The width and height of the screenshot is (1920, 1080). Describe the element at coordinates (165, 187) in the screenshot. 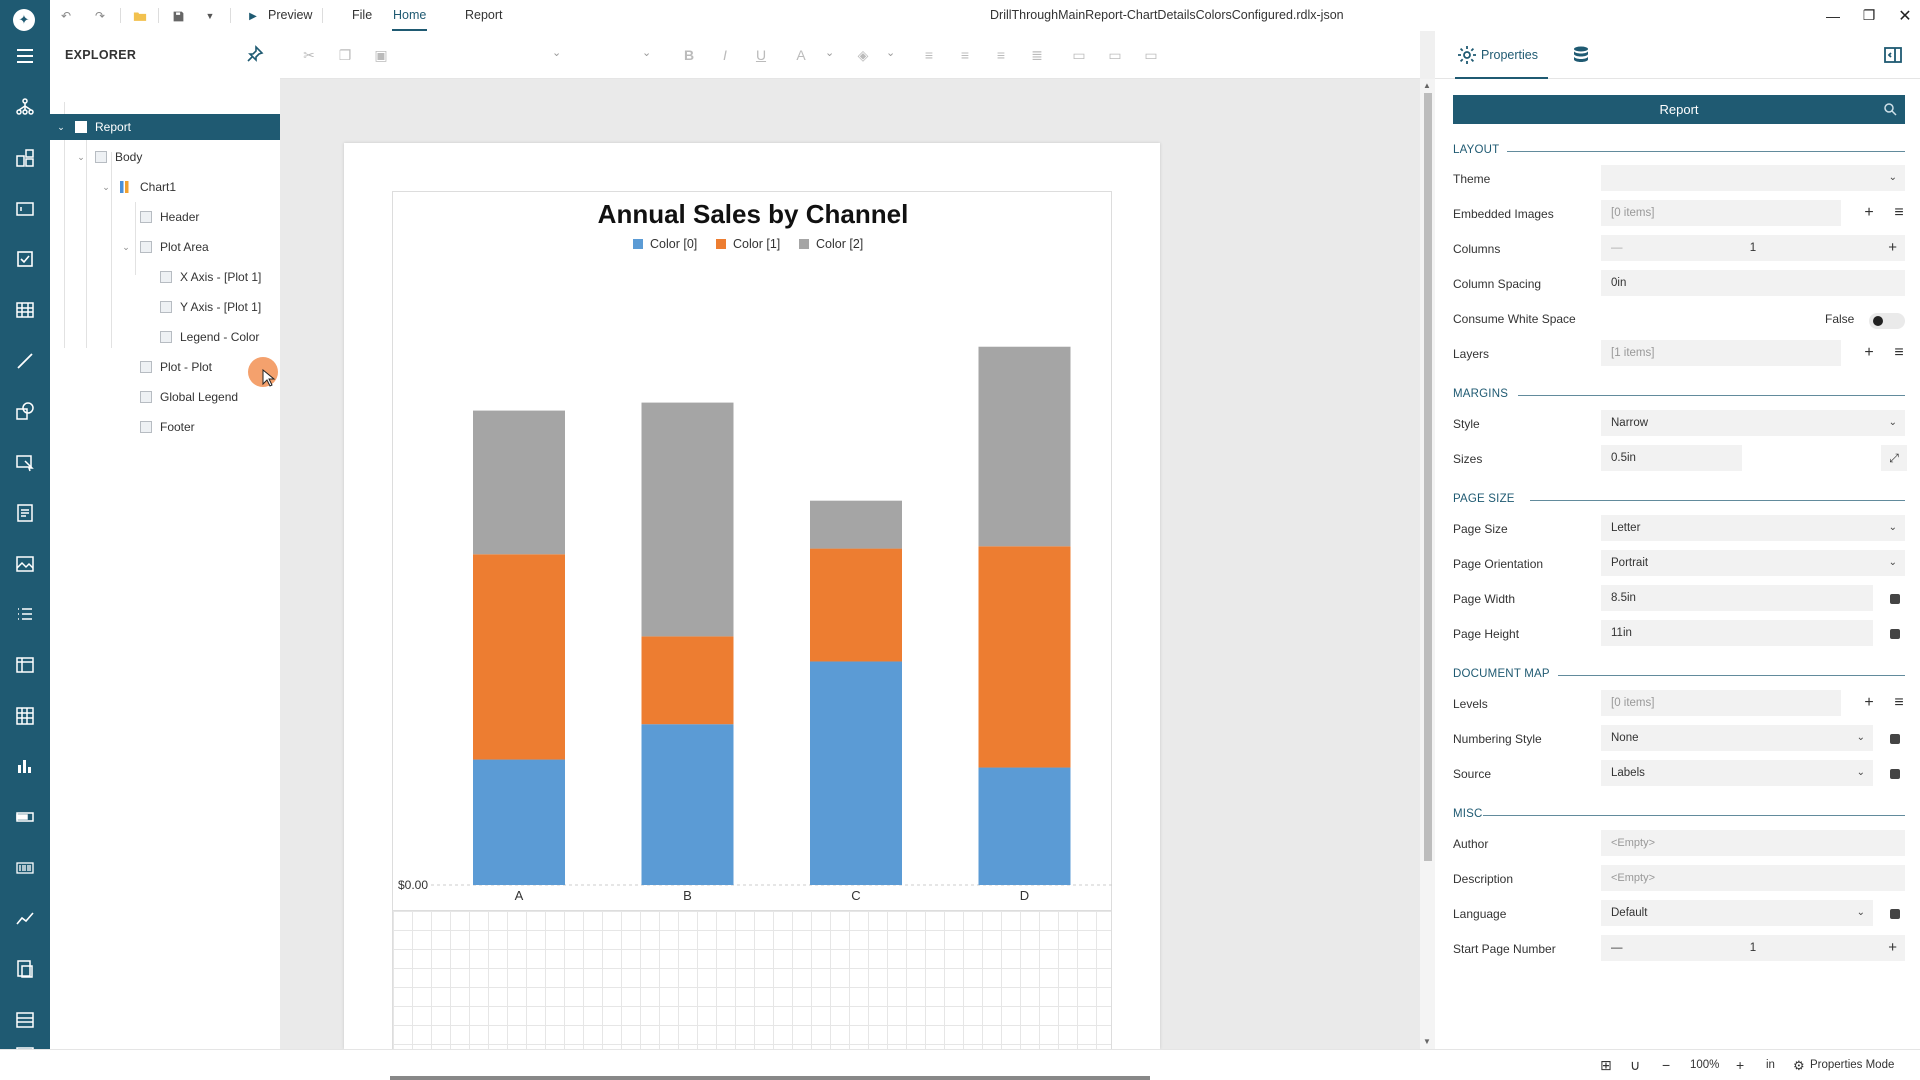

I see `tree-item: ⌄ Chart1` at that location.